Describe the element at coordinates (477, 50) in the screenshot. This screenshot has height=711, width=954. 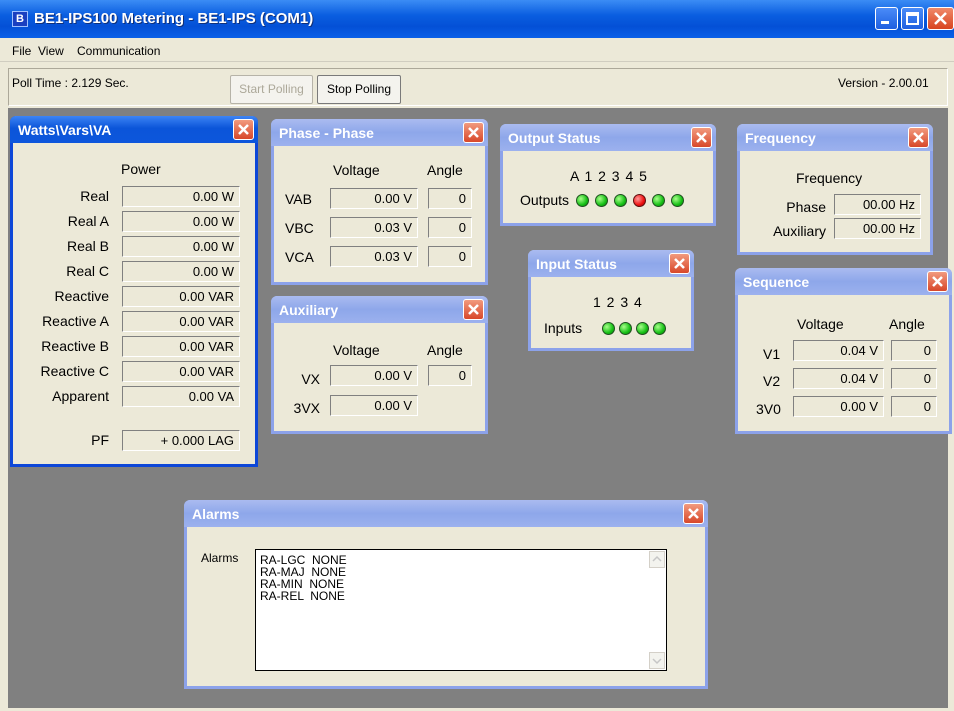
I see `menu-bar: File View Communication` at that location.